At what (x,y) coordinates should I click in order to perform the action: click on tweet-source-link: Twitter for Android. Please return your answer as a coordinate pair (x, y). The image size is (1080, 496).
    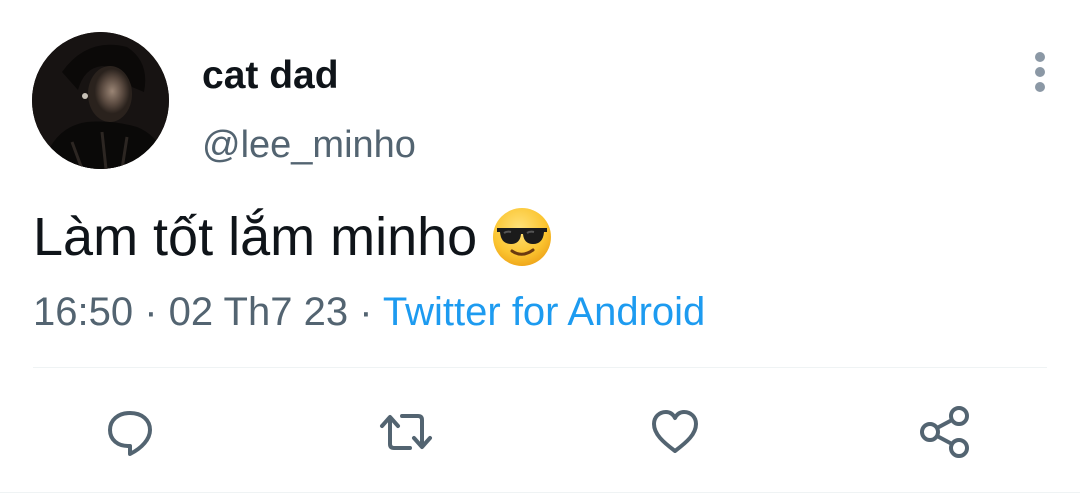
    Looking at the image, I should click on (544, 312).